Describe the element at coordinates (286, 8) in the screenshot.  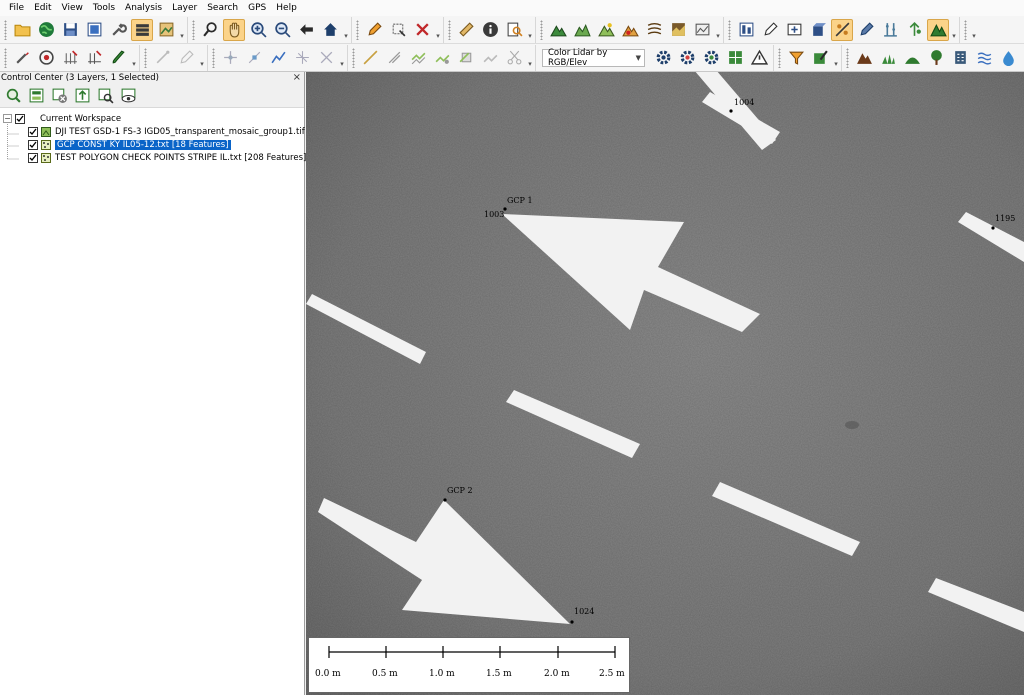
I see `menu-help: Help` at that location.